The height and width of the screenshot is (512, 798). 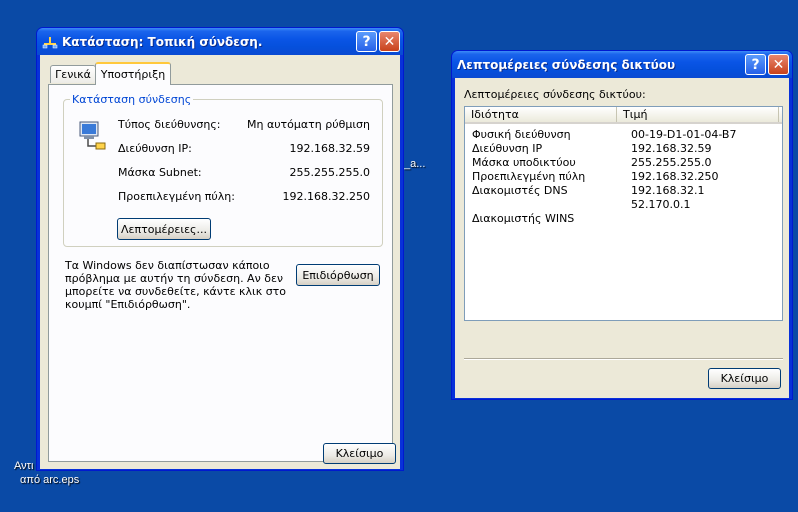 I want to click on default-gateway-value: 192.168.32.250, so click(x=326, y=196).